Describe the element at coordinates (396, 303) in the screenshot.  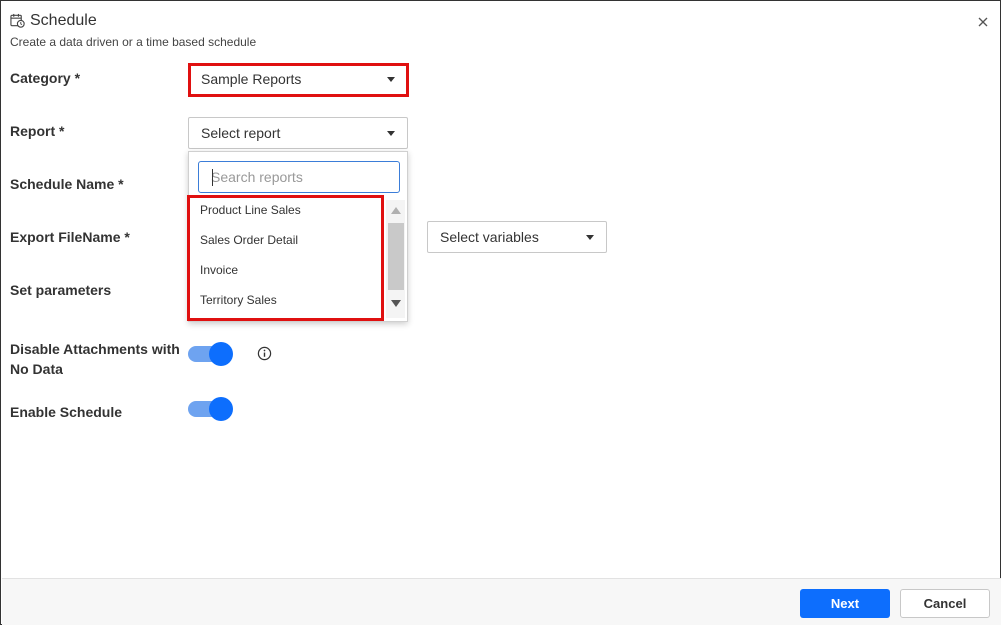
I see `scroll-down-arrow-icon` at that location.